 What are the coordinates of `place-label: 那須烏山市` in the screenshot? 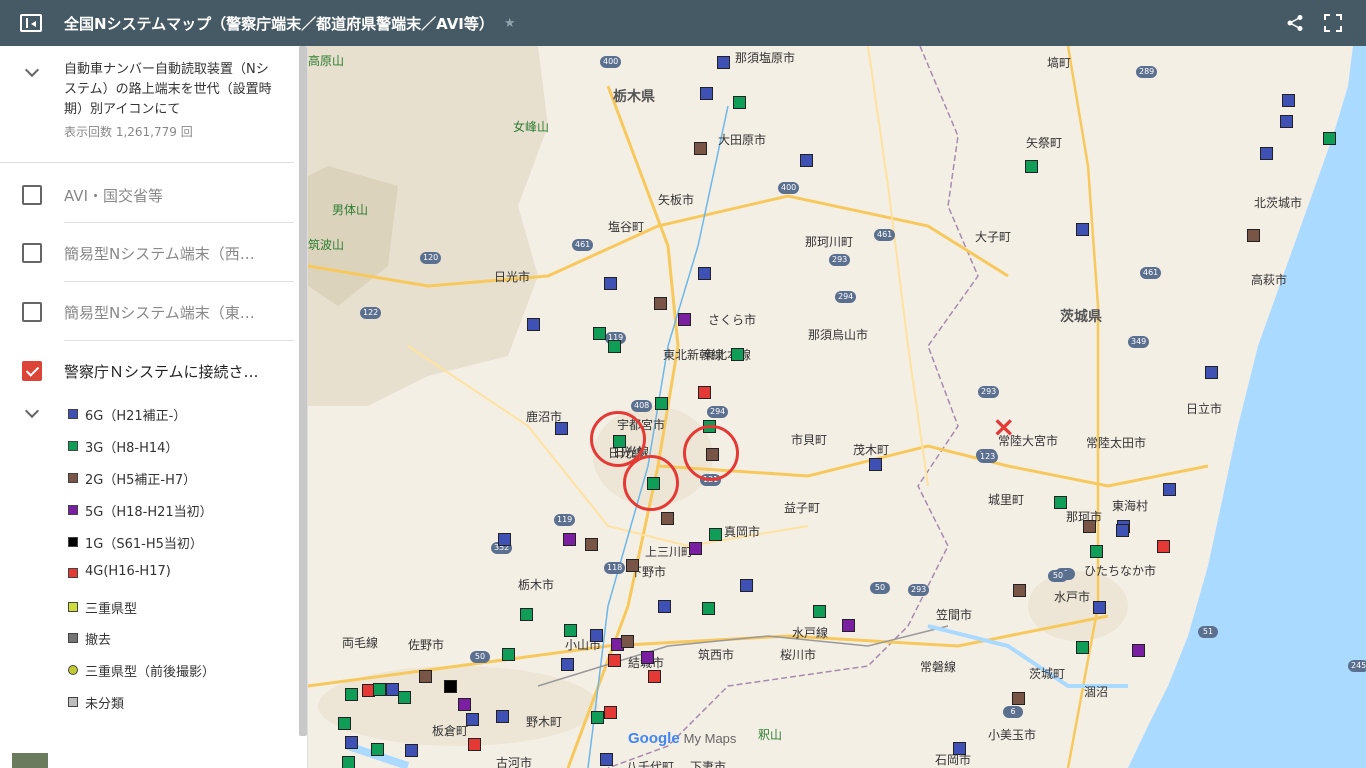 It's located at (838, 335).